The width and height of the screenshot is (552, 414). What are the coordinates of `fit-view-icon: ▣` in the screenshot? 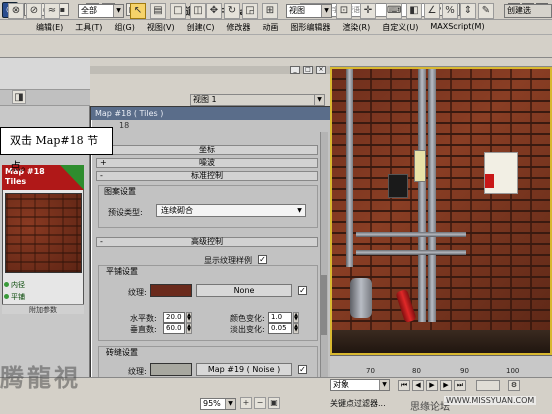 It's located at (274, 403).